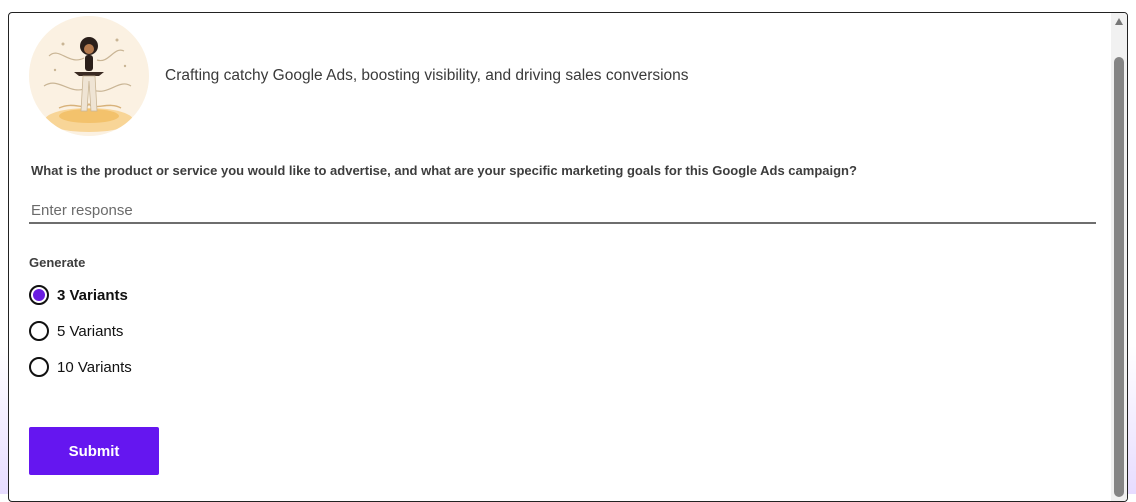 Image resolution: width=1136 pixels, height=502 pixels. Describe the element at coordinates (562, 211) in the screenshot. I see `response-input` at that location.